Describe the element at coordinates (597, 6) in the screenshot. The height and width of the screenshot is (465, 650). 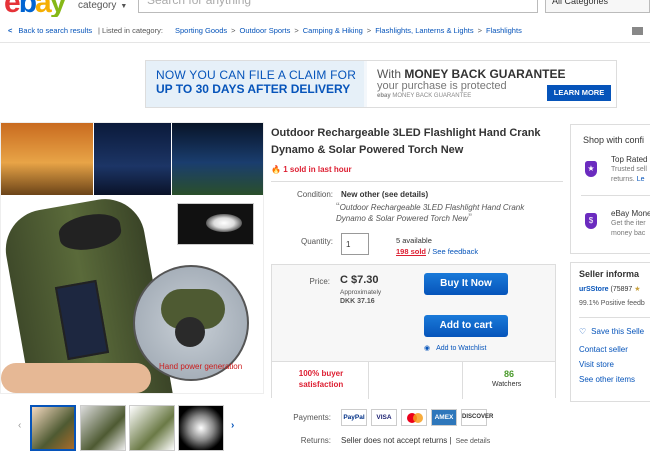
I see `category-select: All Categories` at that location.